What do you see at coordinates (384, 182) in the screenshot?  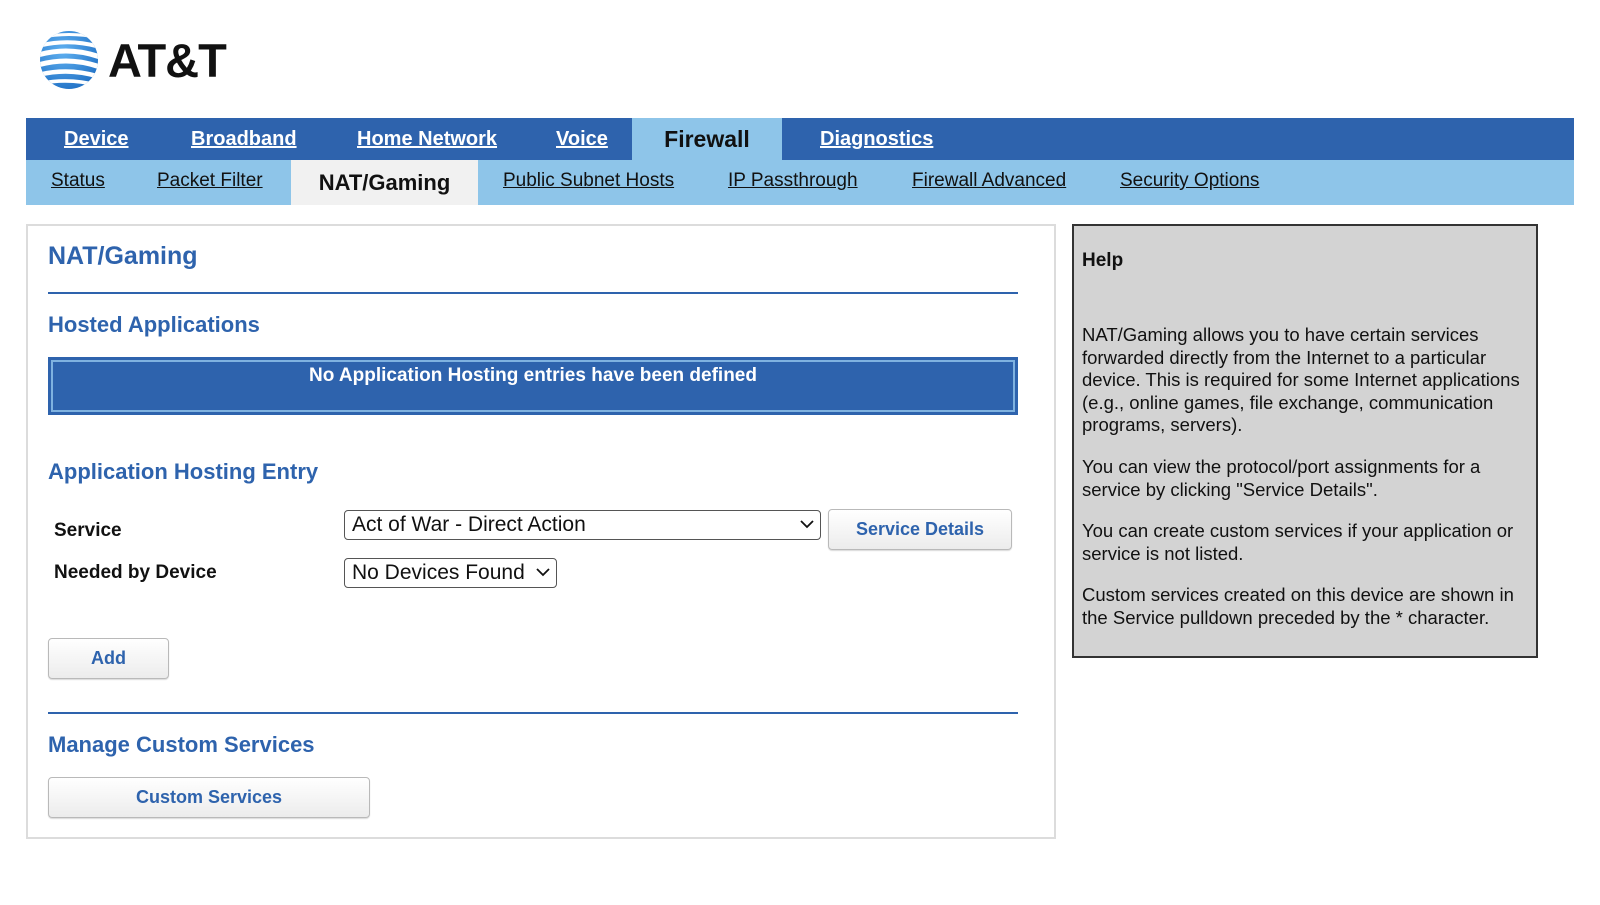 I see `subnav-nat-gaming: NAT/Gaming` at bounding box center [384, 182].